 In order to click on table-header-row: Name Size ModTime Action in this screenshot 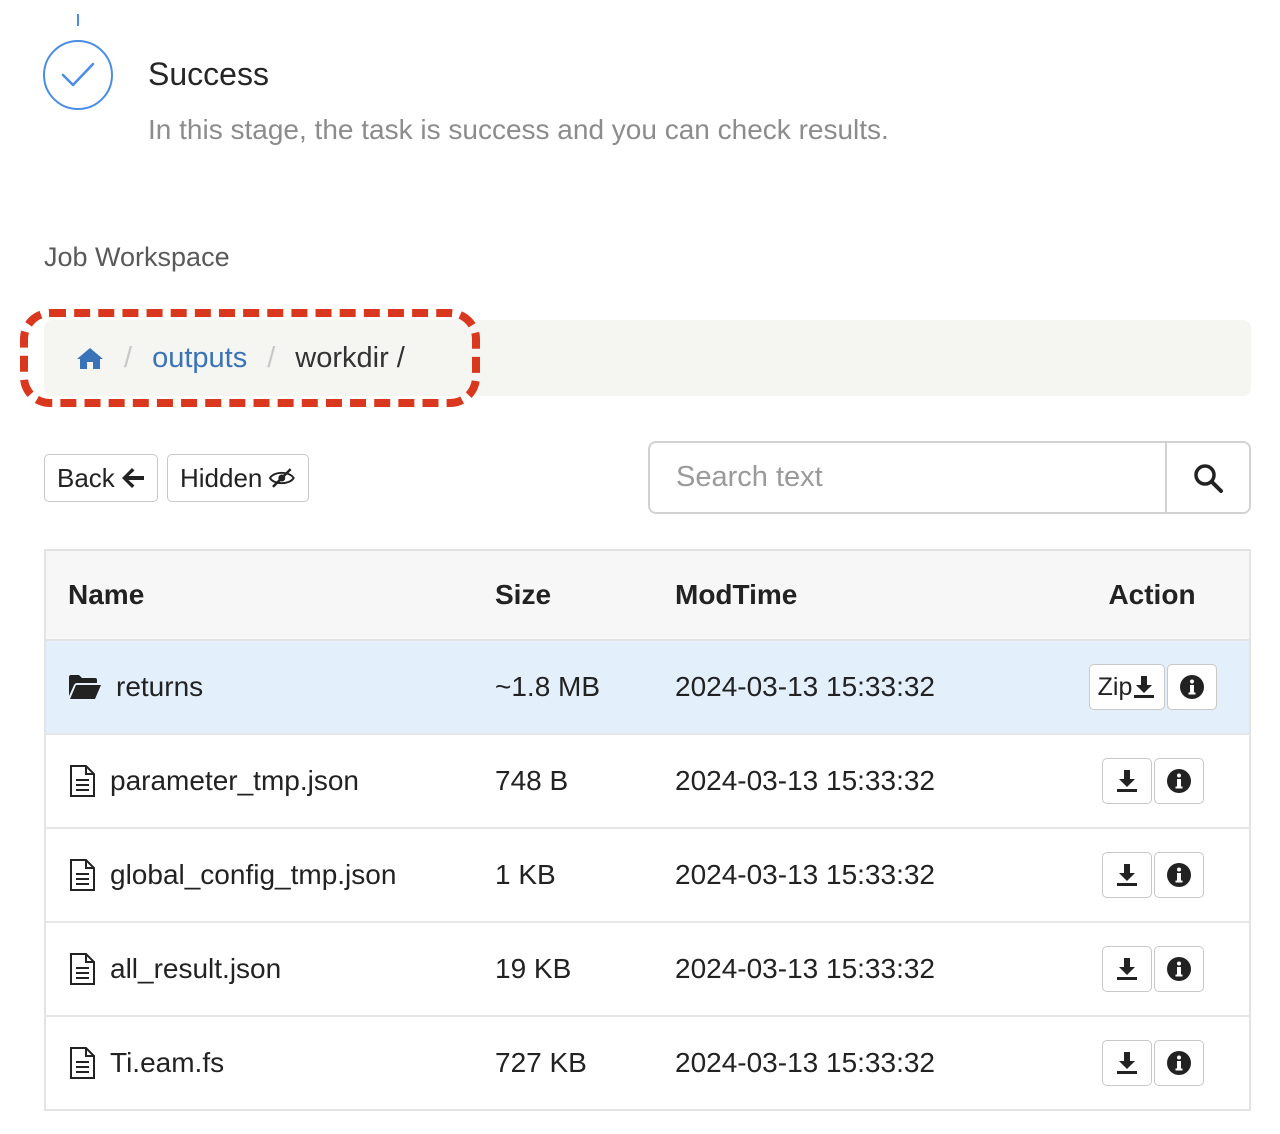, I will do `click(647, 595)`.